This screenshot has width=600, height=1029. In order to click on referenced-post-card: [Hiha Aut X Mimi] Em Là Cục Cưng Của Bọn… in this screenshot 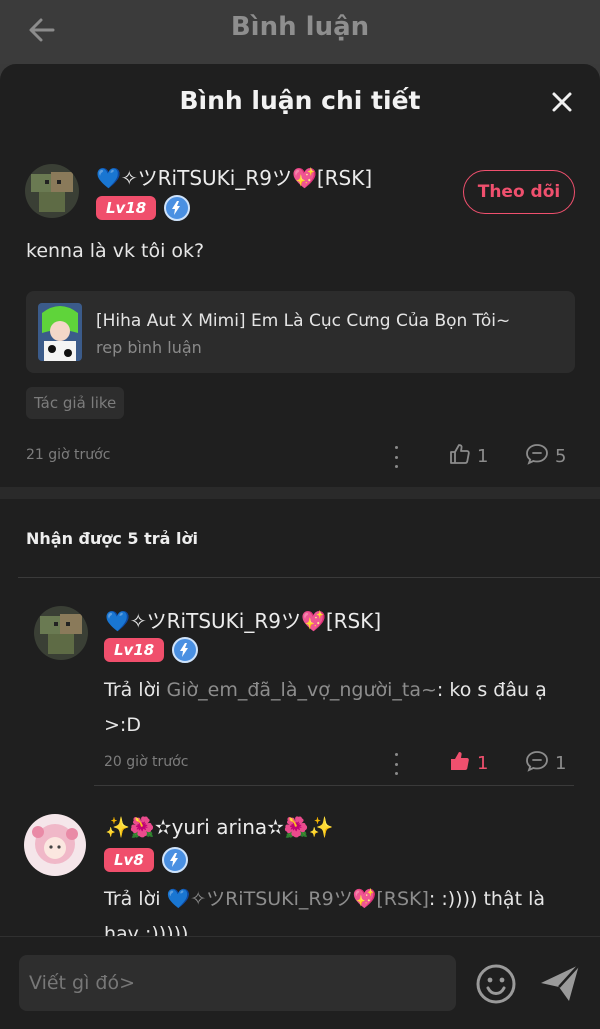, I will do `click(300, 332)`.